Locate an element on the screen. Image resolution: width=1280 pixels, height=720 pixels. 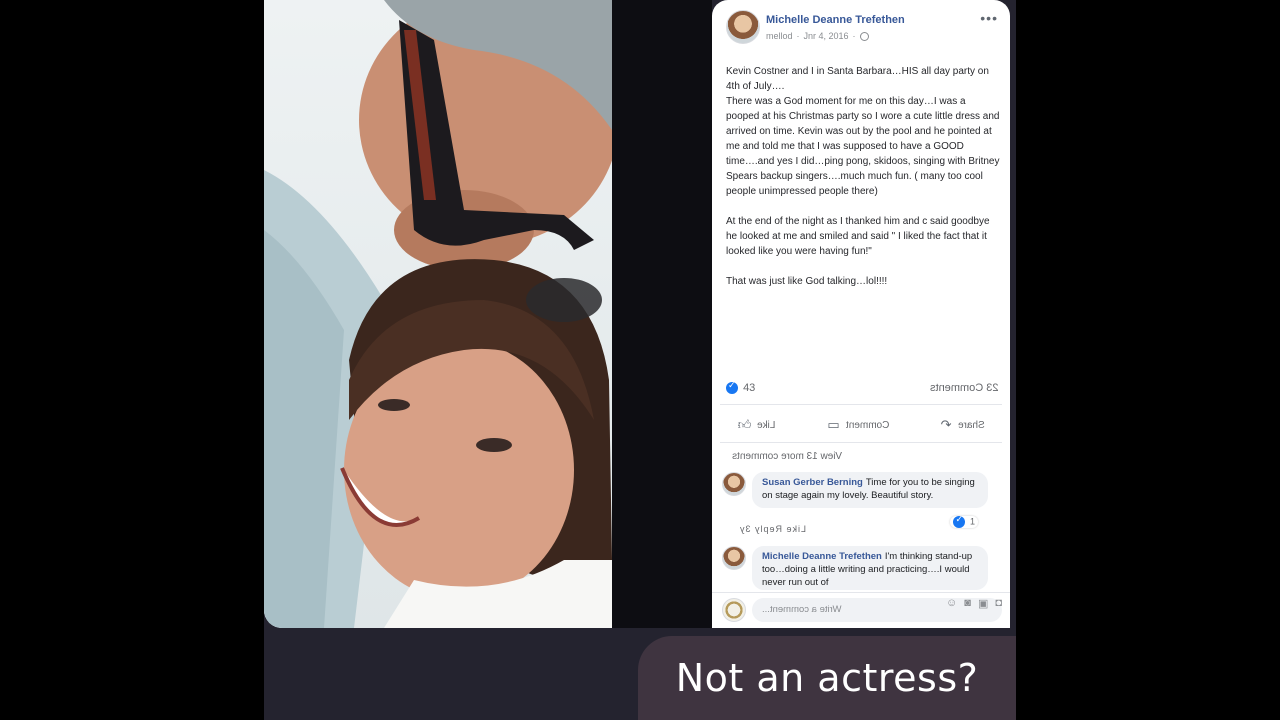
ellipsis-icon: ••• is located at coordinates (989, 18).